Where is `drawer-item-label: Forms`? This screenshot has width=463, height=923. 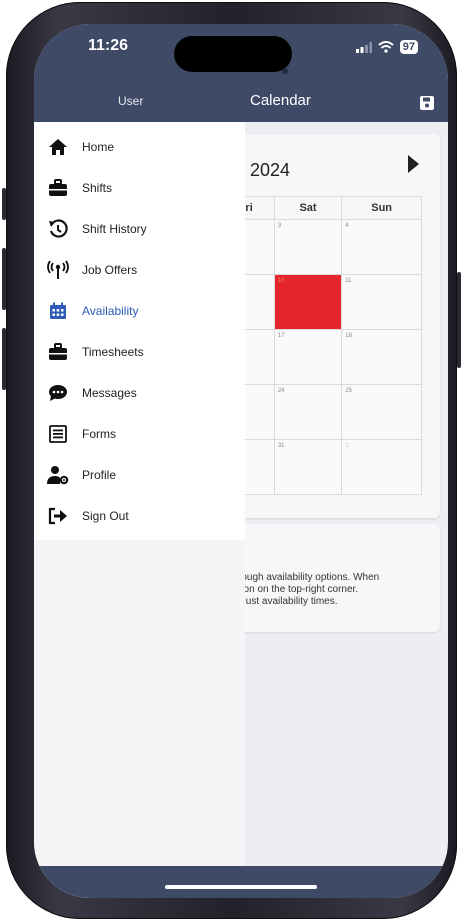 drawer-item-label: Forms is located at coordinates (99, 433).